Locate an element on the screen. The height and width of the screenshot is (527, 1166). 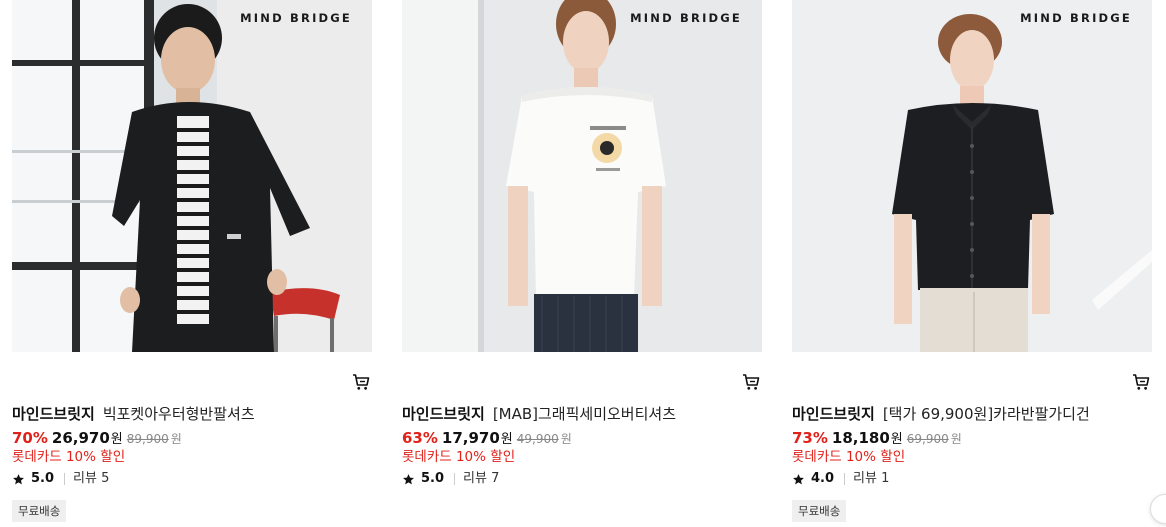
product-title: 마인드브릿지 [택가 69,900원]카라반팔가디건 is located at coordinates (972, 414).